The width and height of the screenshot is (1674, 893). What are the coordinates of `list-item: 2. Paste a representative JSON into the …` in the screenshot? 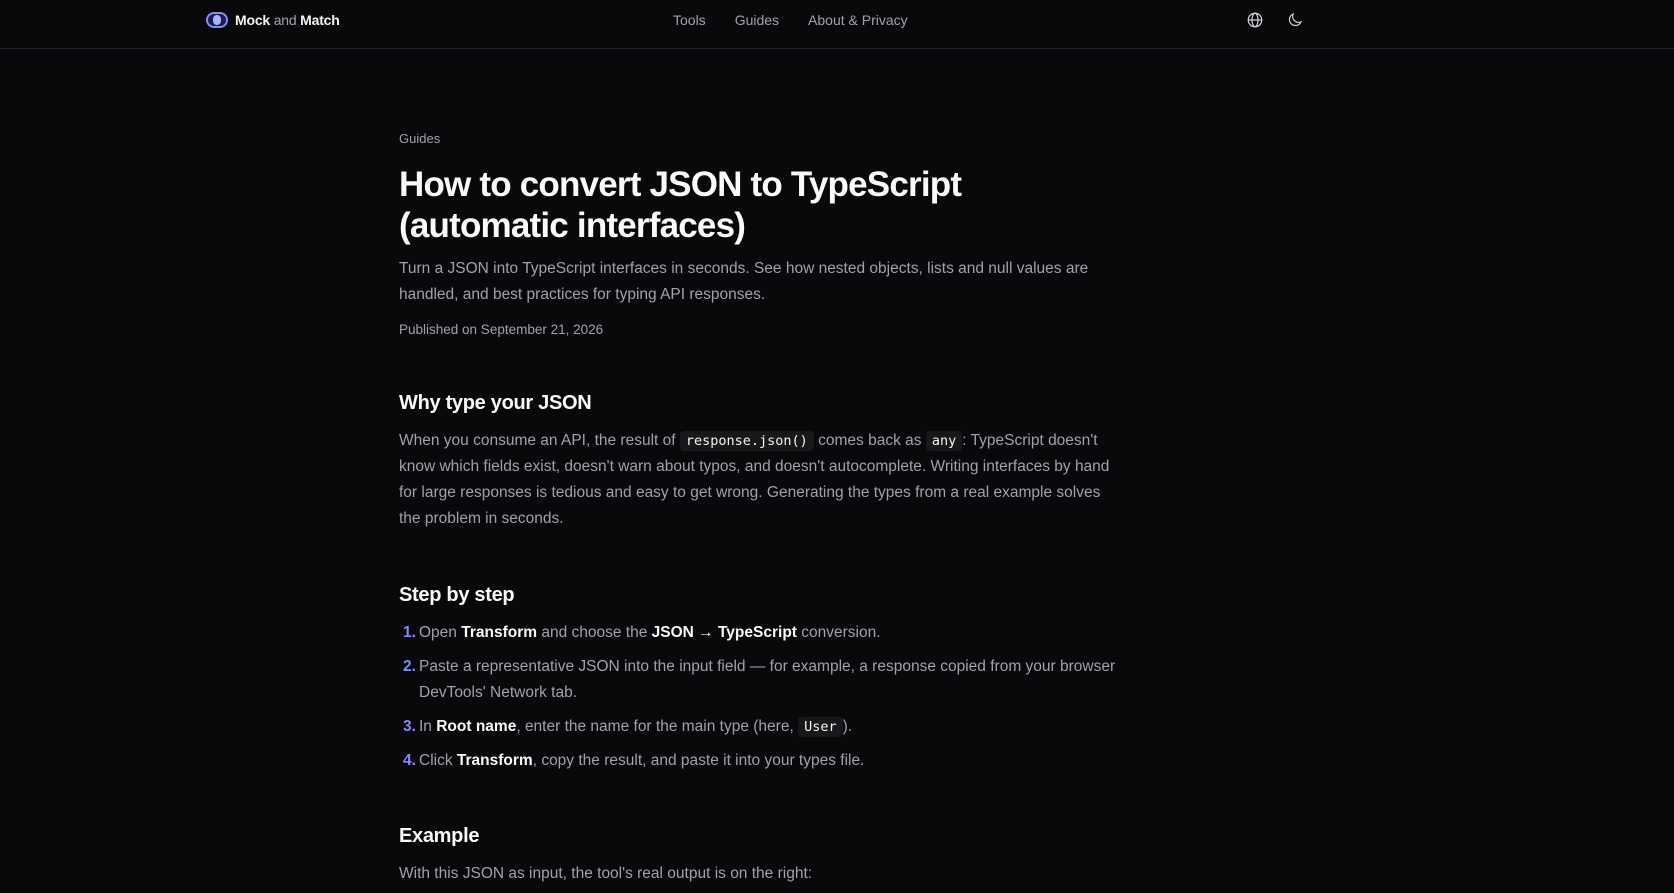 It's located at (759, 679).